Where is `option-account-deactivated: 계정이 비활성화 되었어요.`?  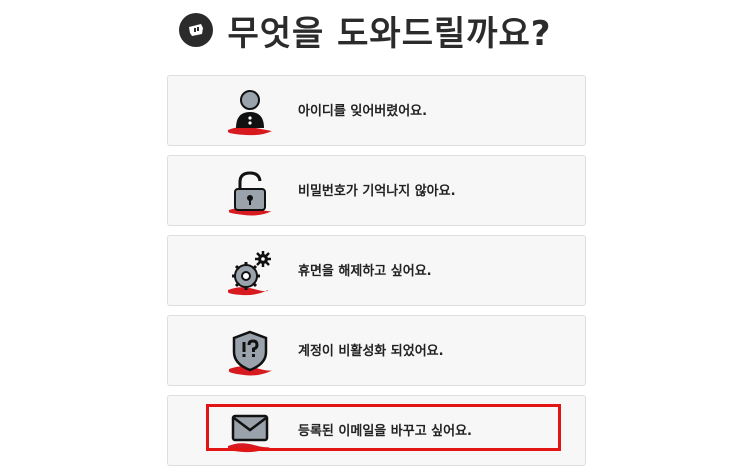 option-account-deactivated: 계정이 비활성화 되었어요. is located at coordinates (376, 350).